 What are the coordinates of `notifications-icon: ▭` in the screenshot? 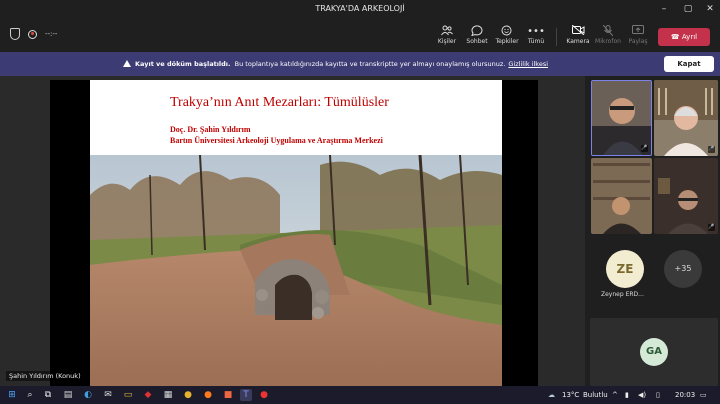 It's located at (703, 395).